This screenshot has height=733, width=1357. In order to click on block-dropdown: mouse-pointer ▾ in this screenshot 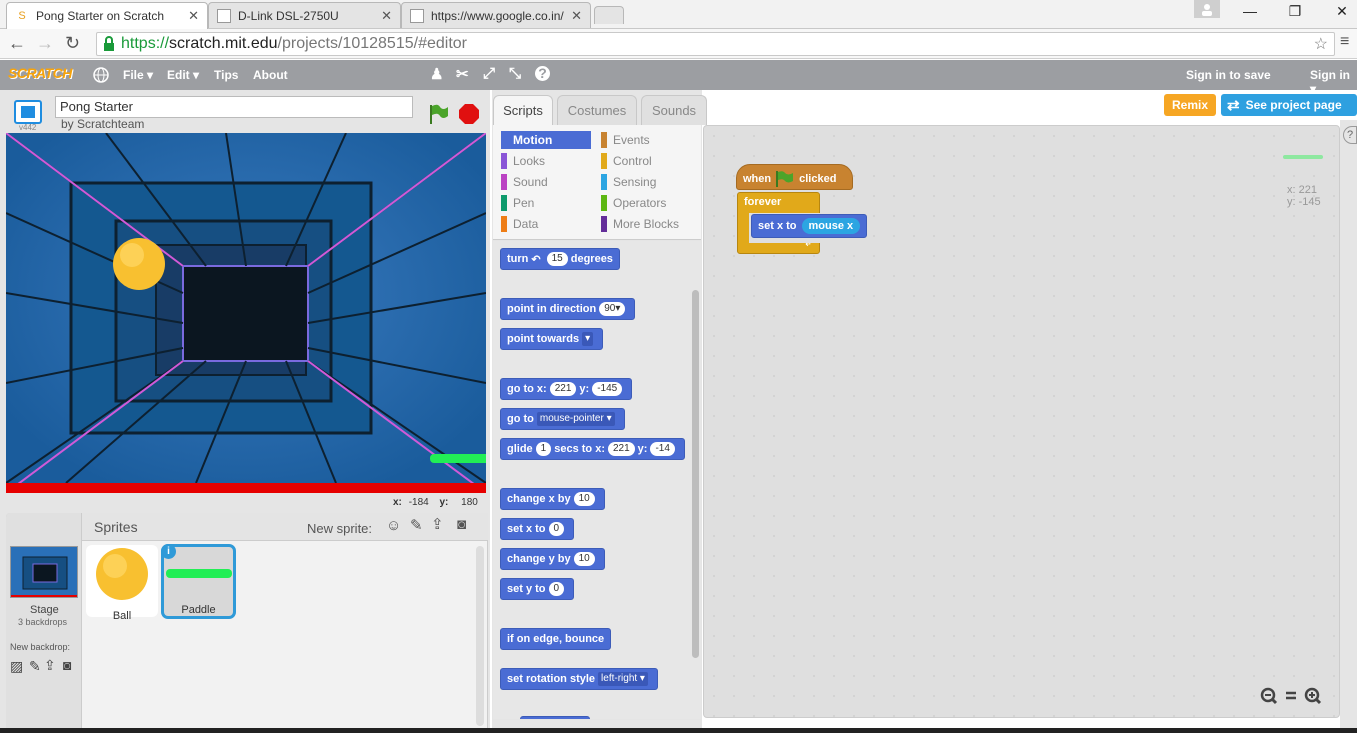, I will do `click(575, 419)`.